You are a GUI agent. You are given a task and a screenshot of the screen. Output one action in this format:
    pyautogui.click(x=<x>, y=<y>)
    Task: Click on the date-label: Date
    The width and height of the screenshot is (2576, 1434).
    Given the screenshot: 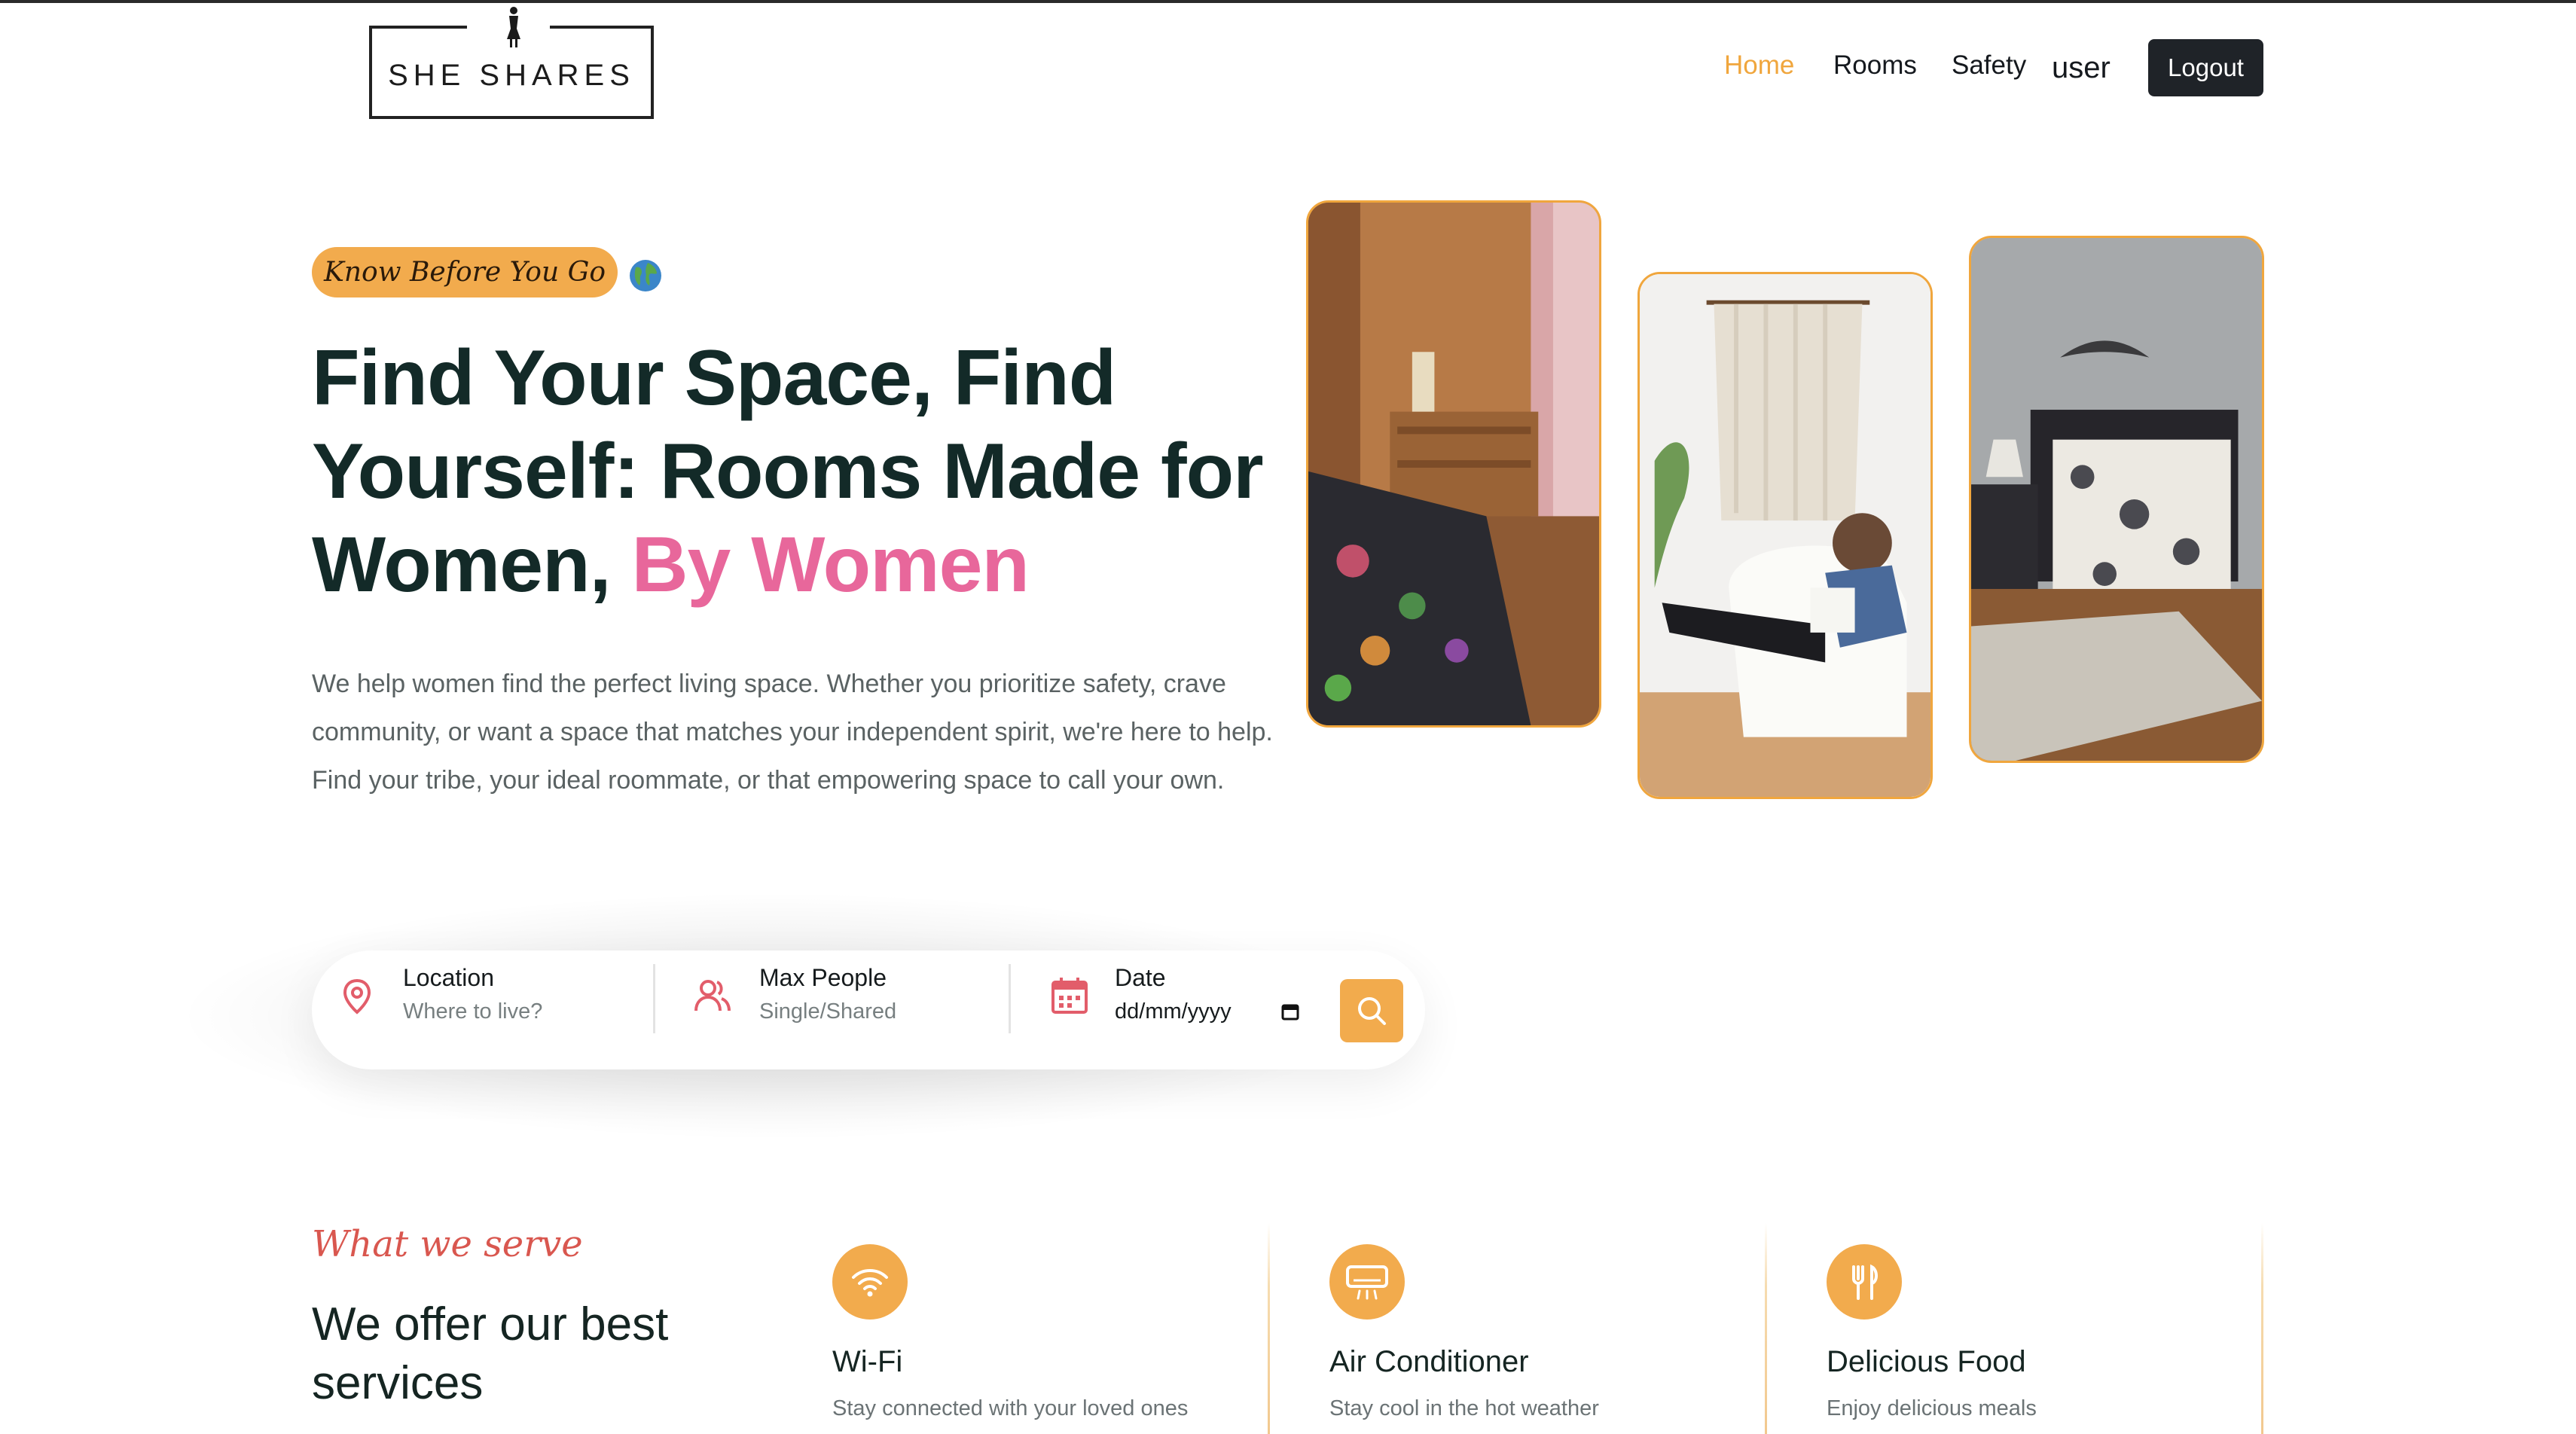 What is the action you would take?
    pyautogui.click(x=1141, y=977)
    